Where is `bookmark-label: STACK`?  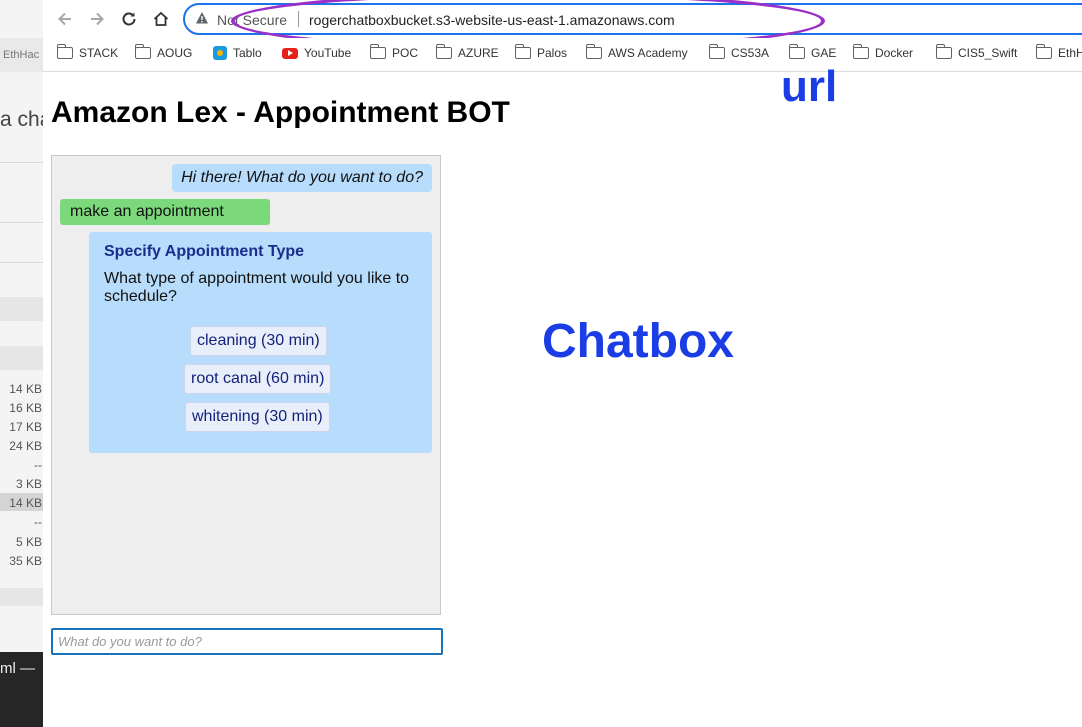 bookmark-label: STACK is located at coordinates (99, 53).